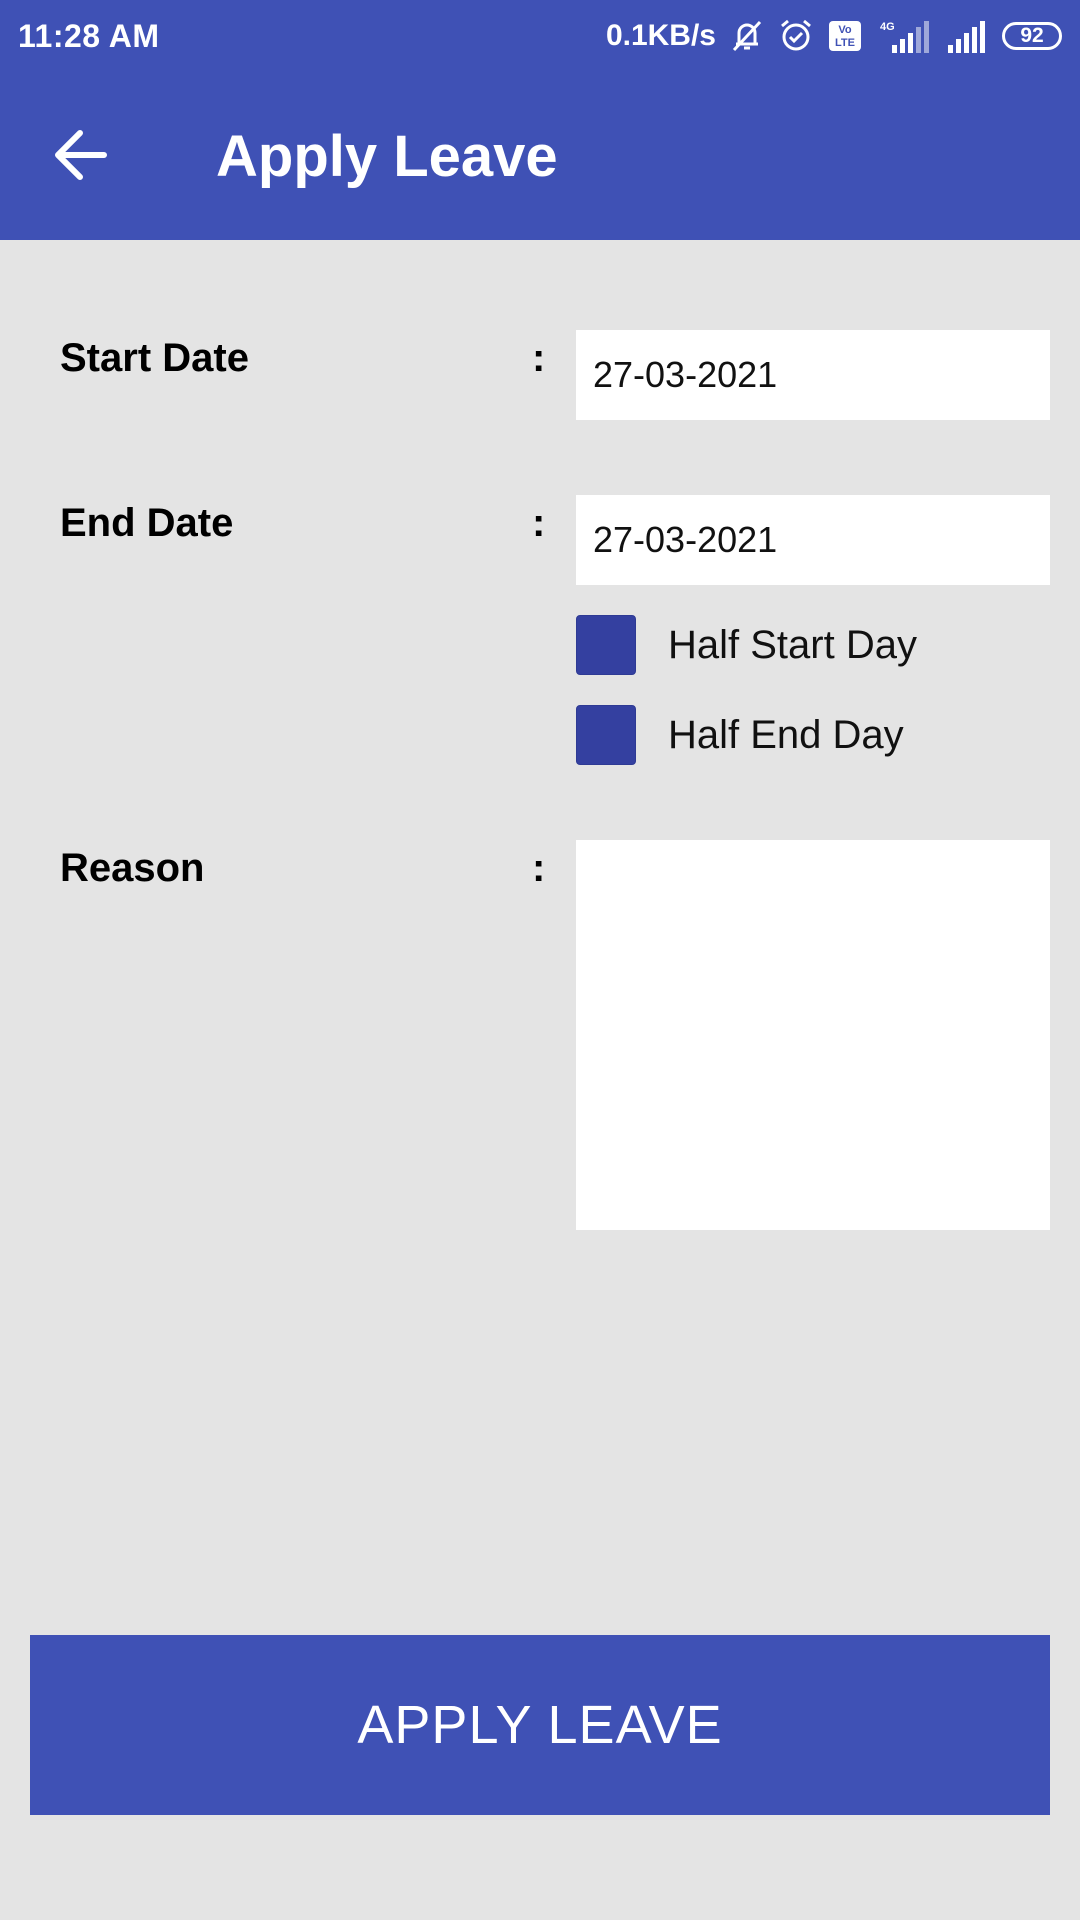 The width and height of the screenshot is (1080, 1920). What do you see at coordinates (813, 540) in the screenshot?
I see `end-date-field` at bounding box center [813, 540].